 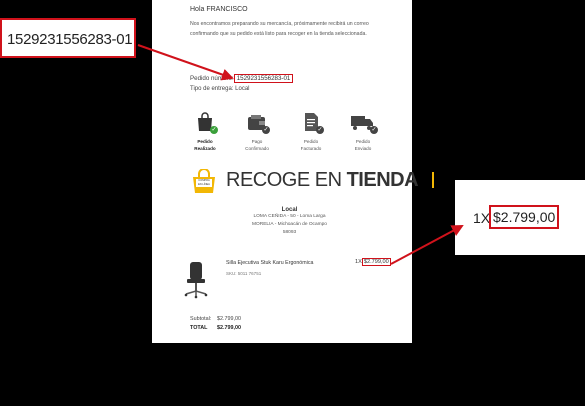 I want to click on product-name: Silla Ejecutiva Stuk Karu Ergonómica, so click(x=270, y=263).